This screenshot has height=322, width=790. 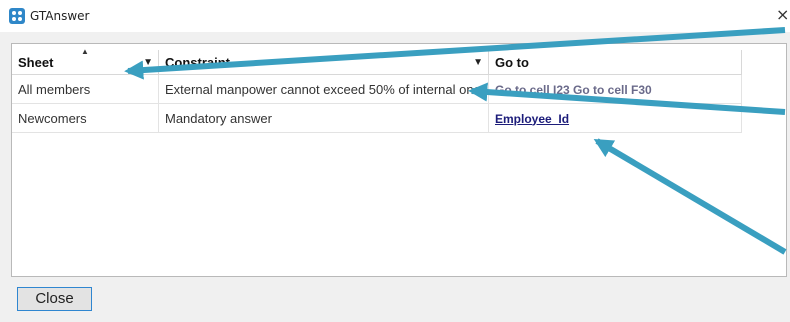 What do you see at coordinates (197, 62) in the screenshot?
I see `column-header-constraint-label: Constraint` at bounding box center [197, 62].